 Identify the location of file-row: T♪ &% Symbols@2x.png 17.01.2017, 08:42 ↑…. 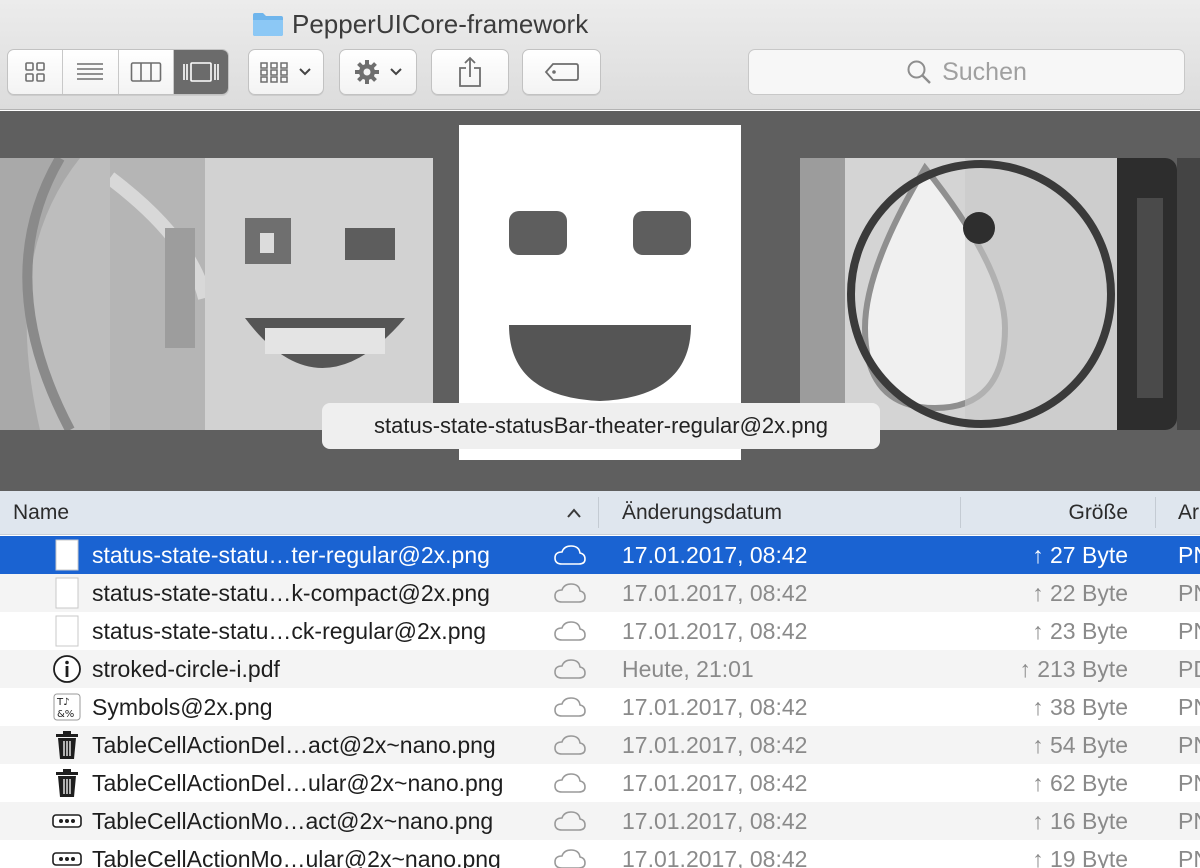
(600, 707).